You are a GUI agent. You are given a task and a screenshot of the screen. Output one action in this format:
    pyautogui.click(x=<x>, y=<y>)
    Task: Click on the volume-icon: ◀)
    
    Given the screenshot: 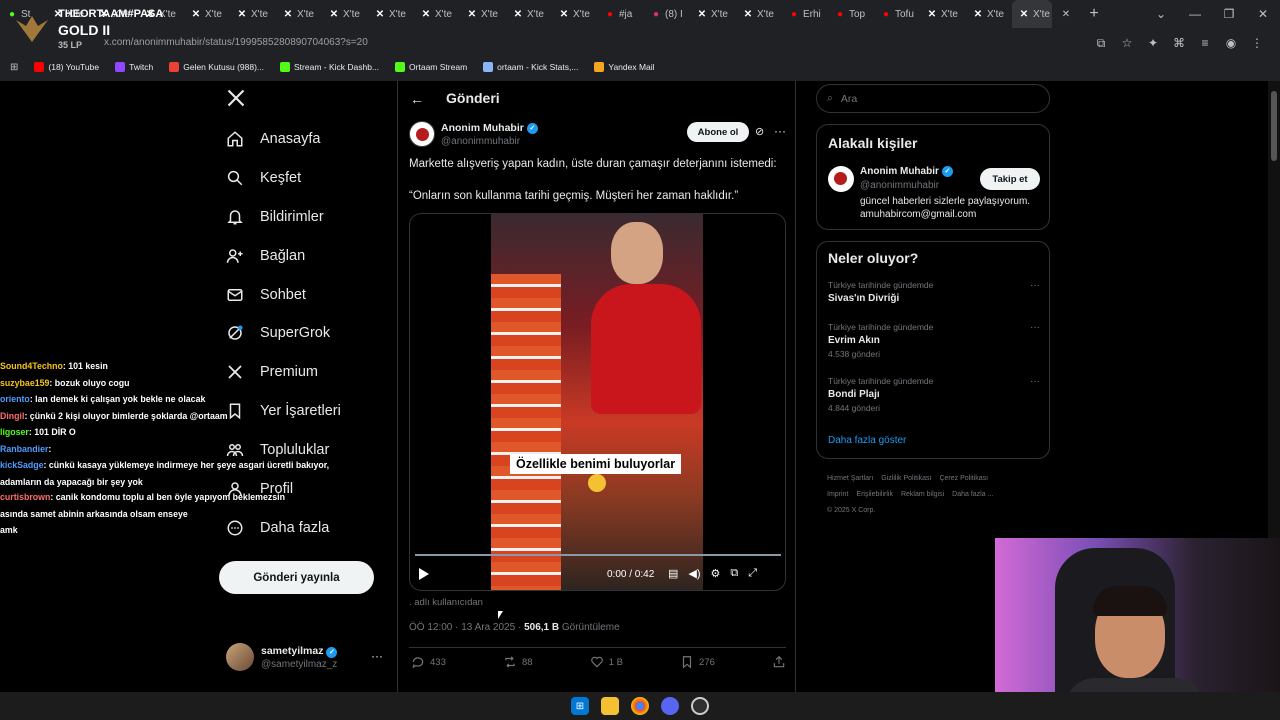 What is the action you would take?
    pyautogui.click(x=694, y=573)
    